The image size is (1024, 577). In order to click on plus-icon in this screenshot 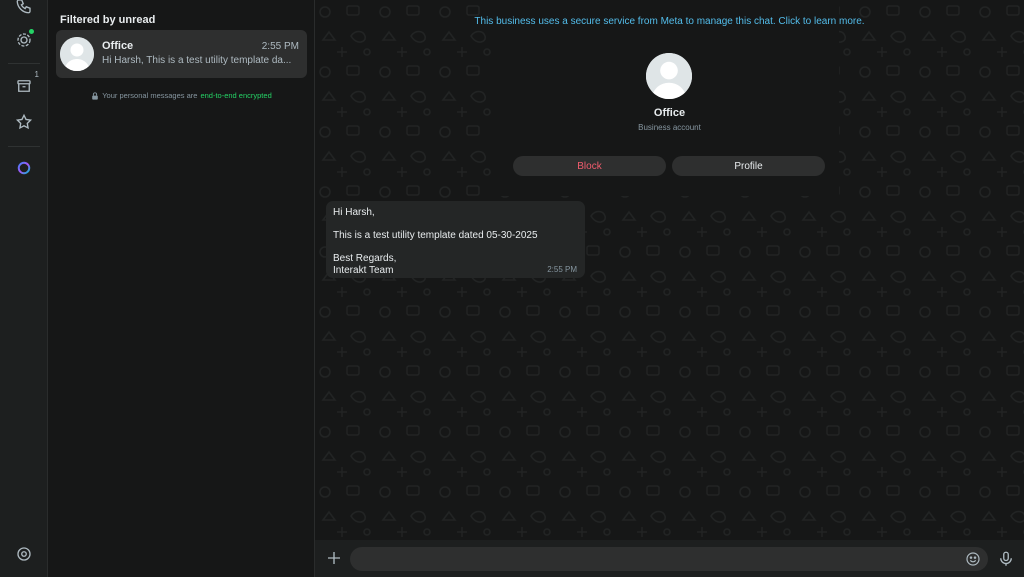, I will do `click(334, 558)`.